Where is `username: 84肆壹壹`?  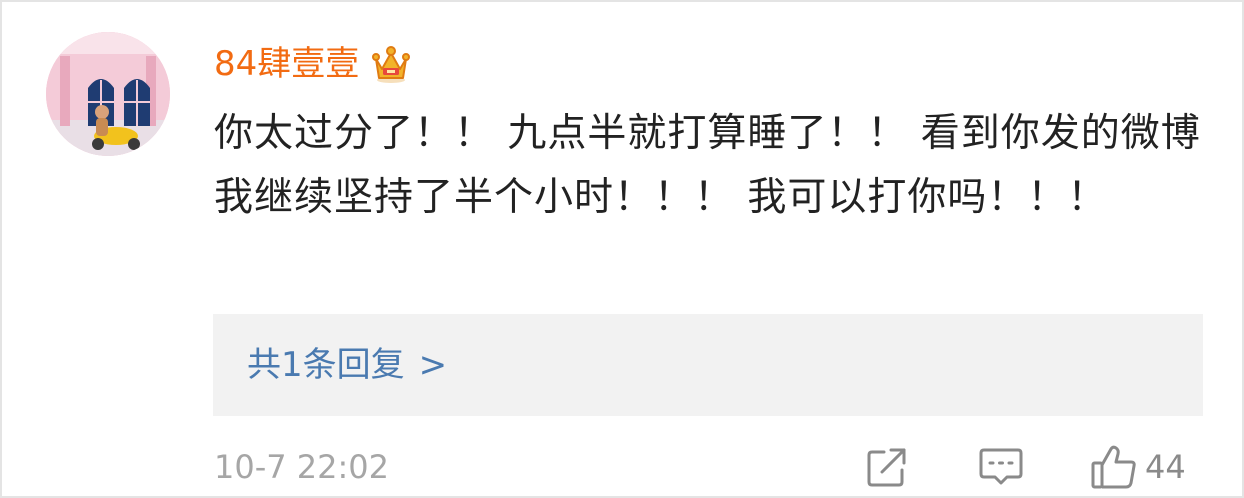
username: 84肆壹壹 is located at coordinates (286, 64).